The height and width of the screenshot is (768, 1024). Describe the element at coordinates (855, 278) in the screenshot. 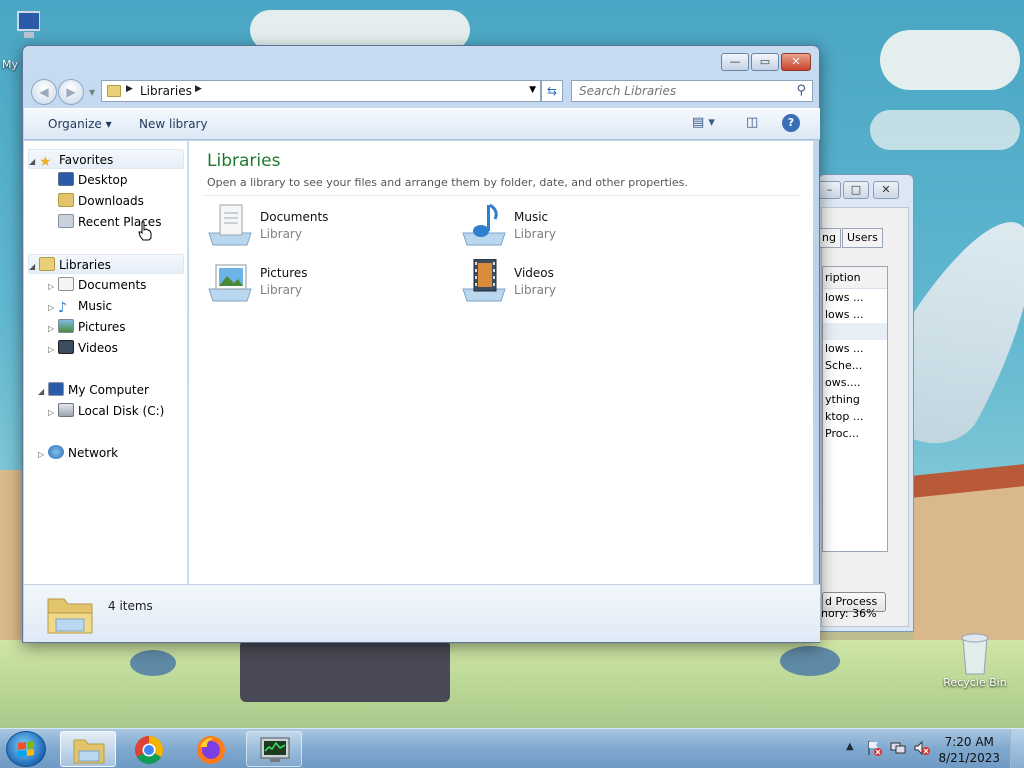

I see `column-header-description: ription` at that location.